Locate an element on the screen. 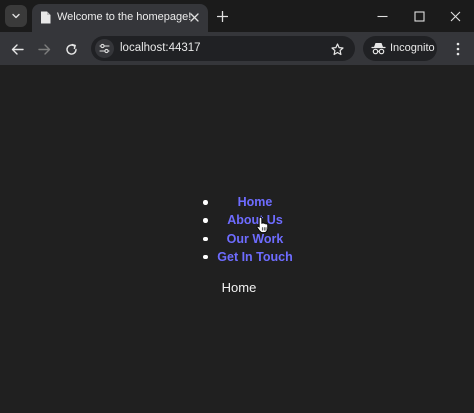 This screenshot has width=474, height=413. page-favicon-icon is located at coordinates (46, 17).